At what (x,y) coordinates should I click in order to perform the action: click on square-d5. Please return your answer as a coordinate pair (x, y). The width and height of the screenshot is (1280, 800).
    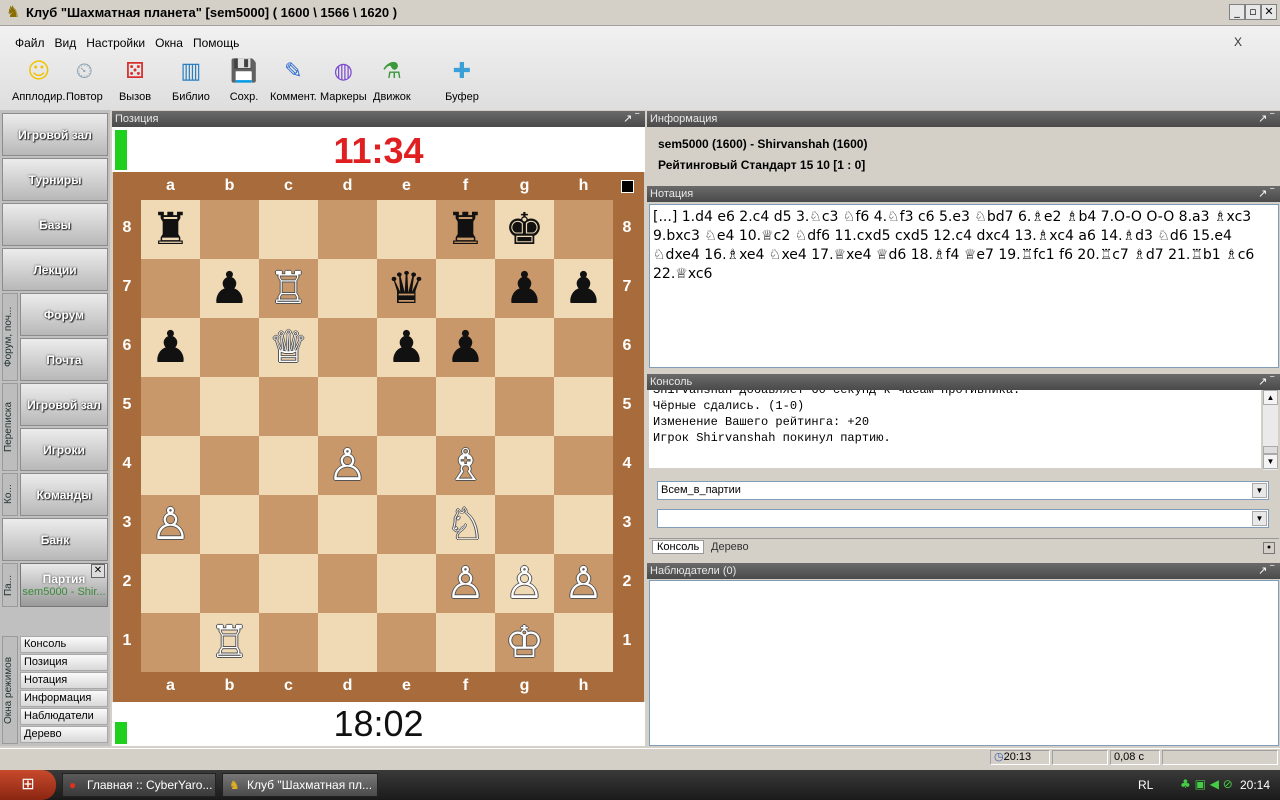
    Looking at the image, I should click on (347, 406).